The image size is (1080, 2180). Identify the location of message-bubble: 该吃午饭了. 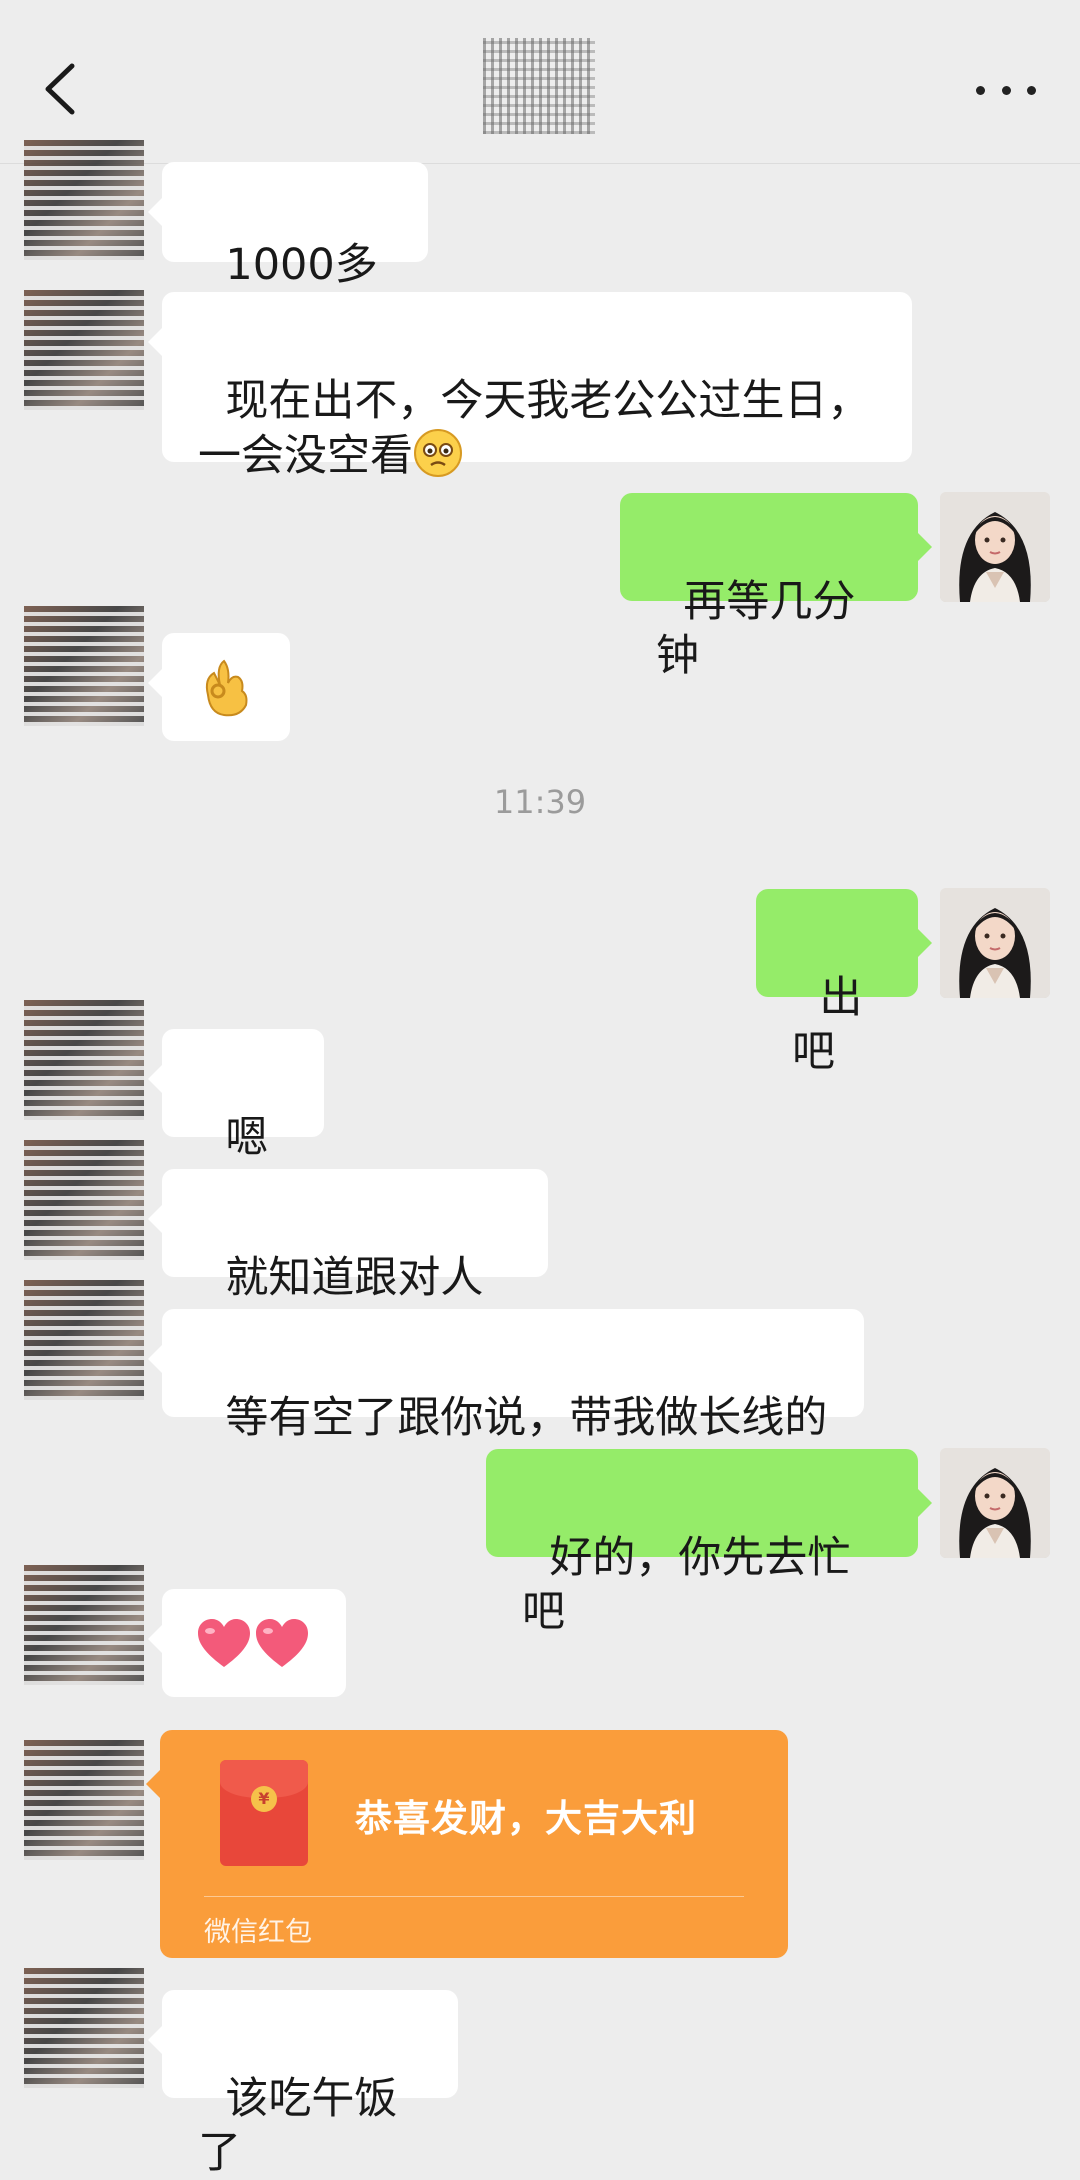
(303, 2084).